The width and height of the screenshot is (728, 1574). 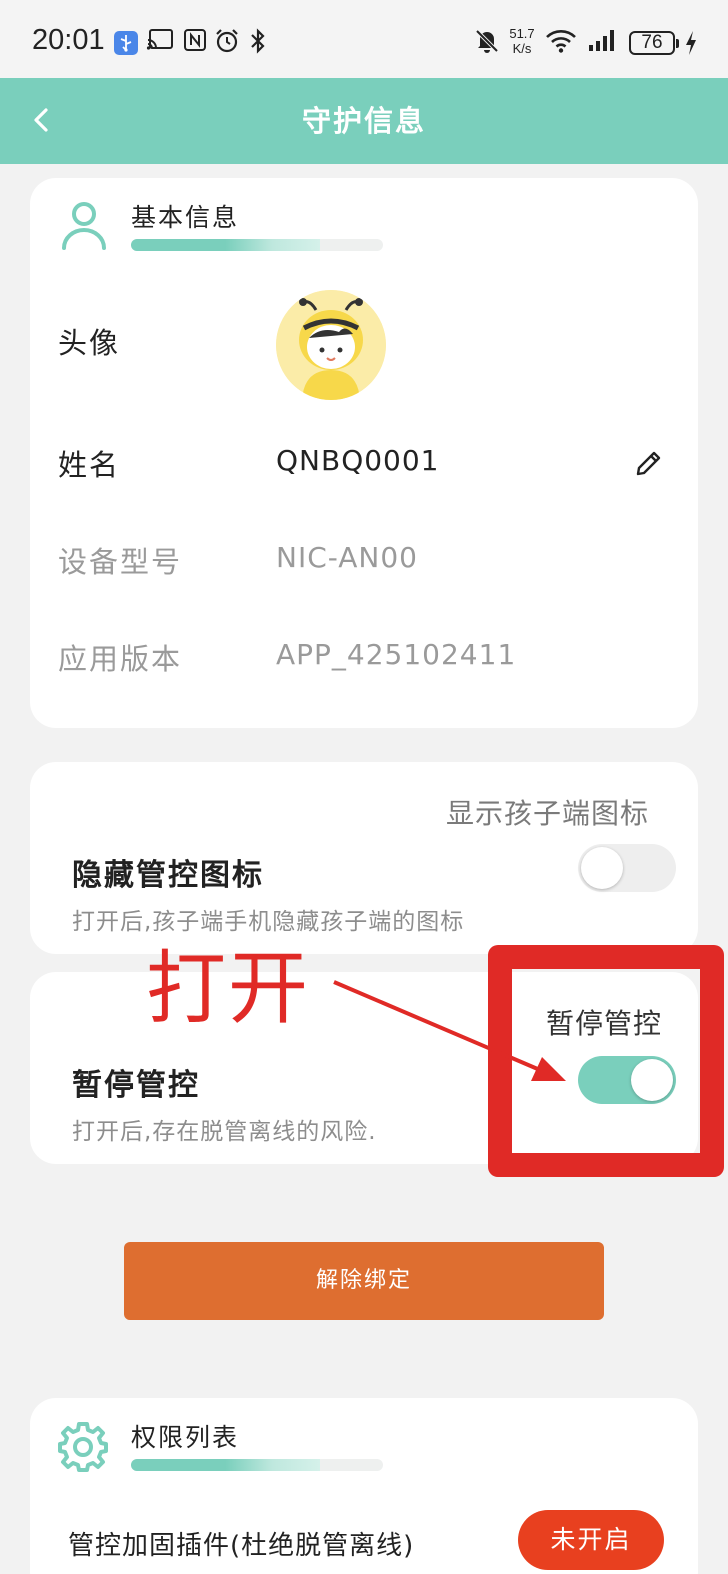 I want to click on name-label: 姓名, so click(x=89, y=465).